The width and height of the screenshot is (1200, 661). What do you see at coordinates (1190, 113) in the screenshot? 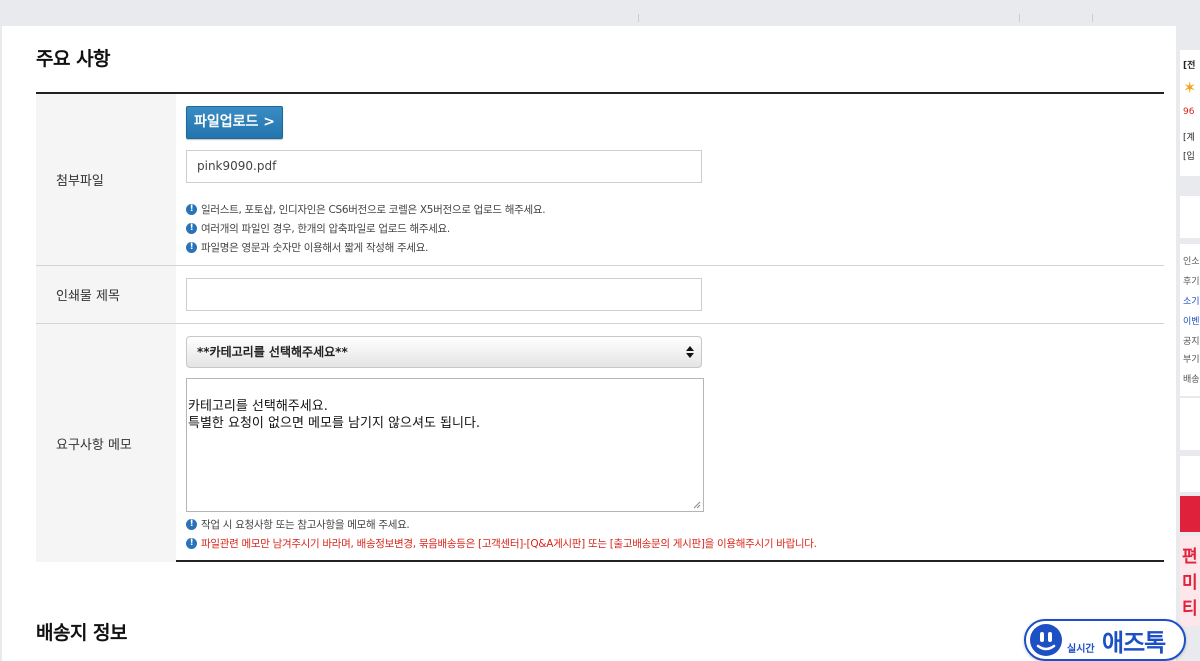
I see `side-card-info: [전 ✶ 96 [계 [입` at bounding box center [1190, 113].